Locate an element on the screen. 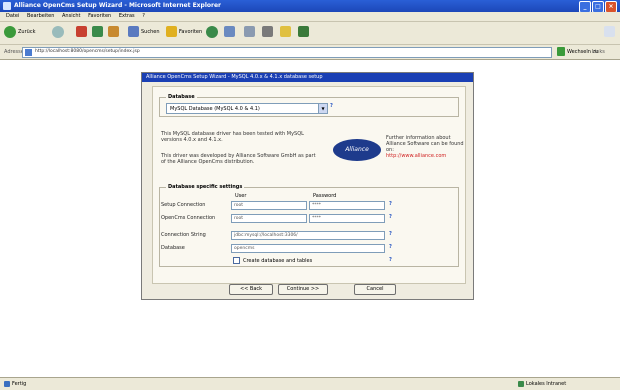  page-icon is located at coordinates (28, 52).